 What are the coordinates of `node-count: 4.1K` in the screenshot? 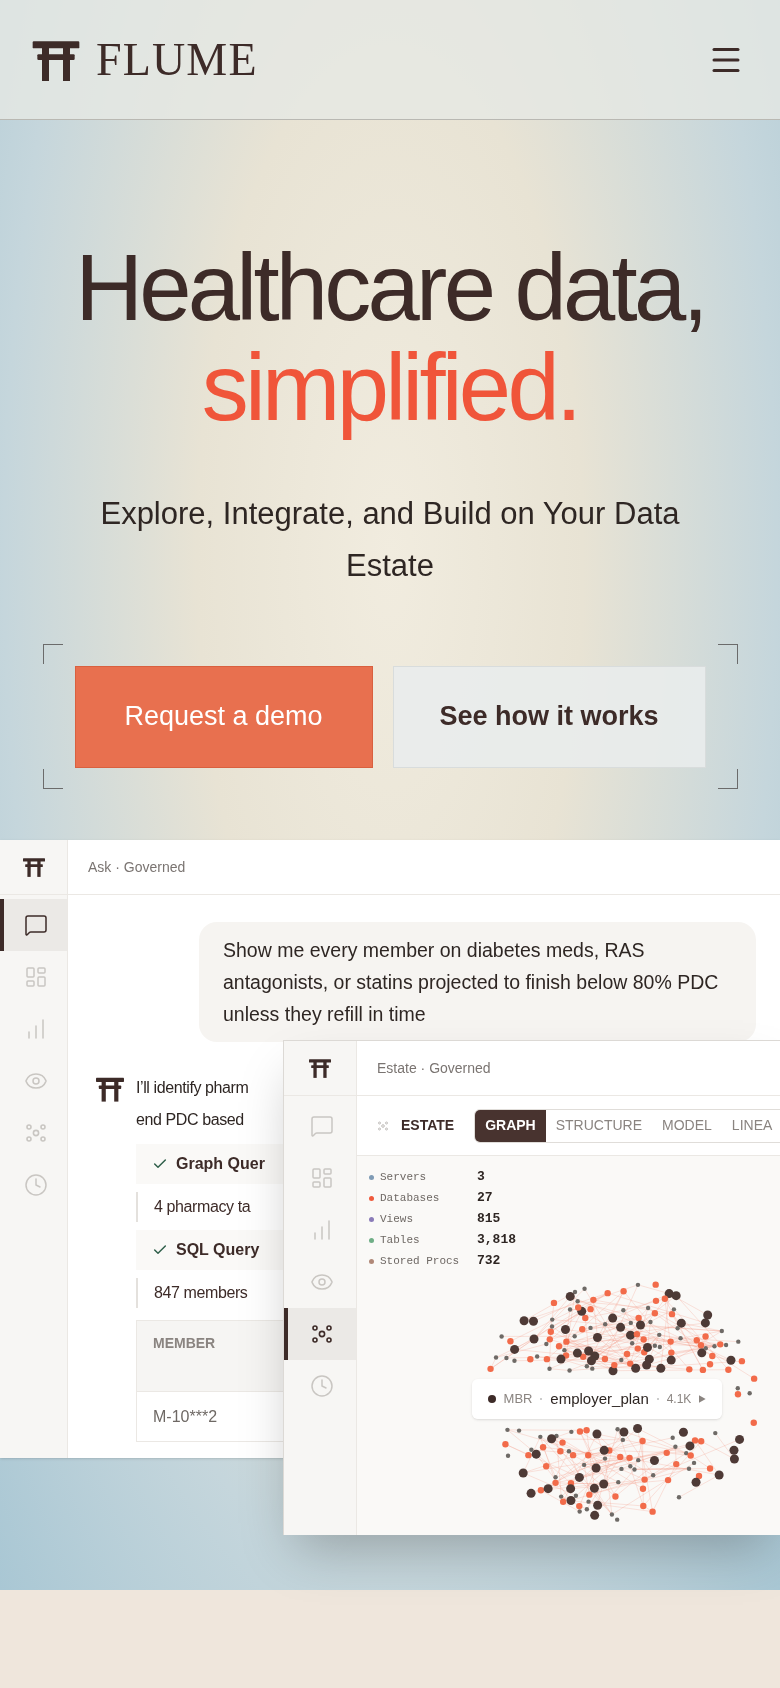 It's located at (679, 1399).